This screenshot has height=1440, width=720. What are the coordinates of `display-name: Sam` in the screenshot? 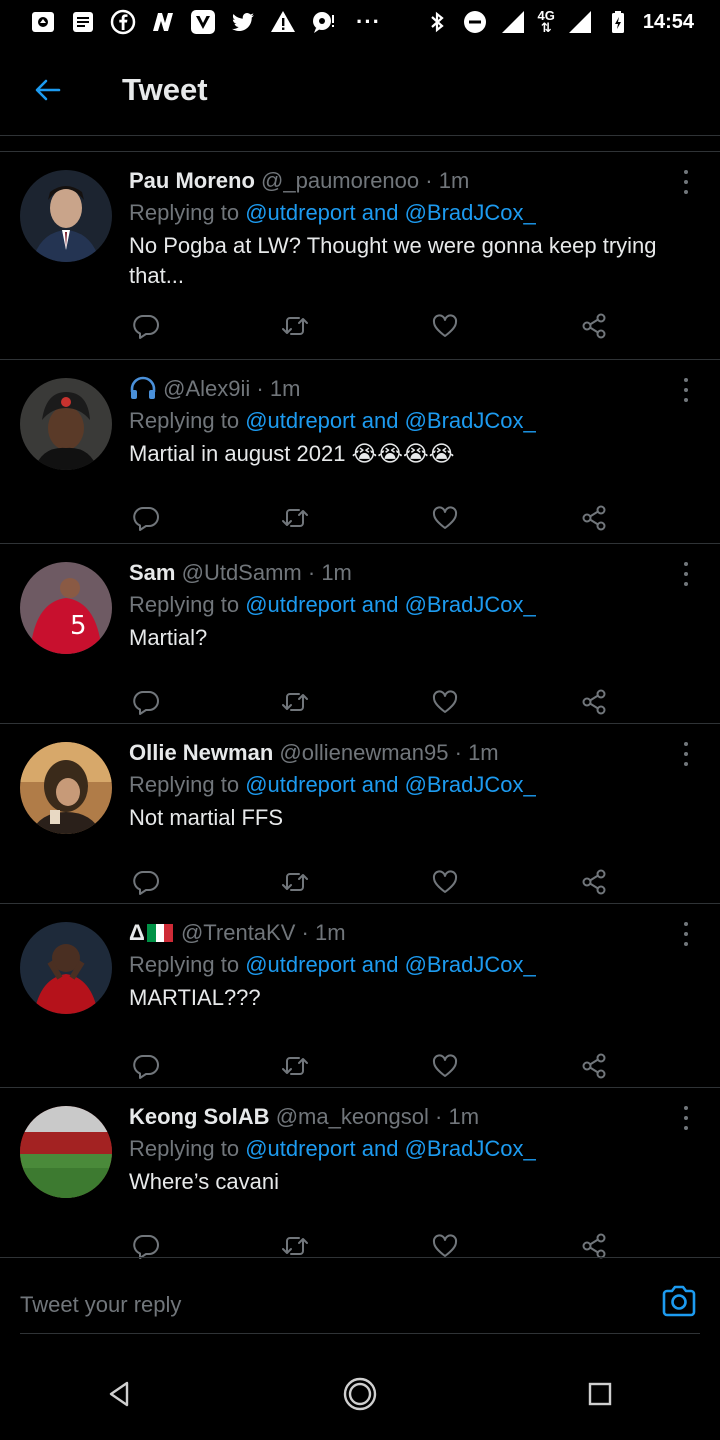 It's located at (152, 572).